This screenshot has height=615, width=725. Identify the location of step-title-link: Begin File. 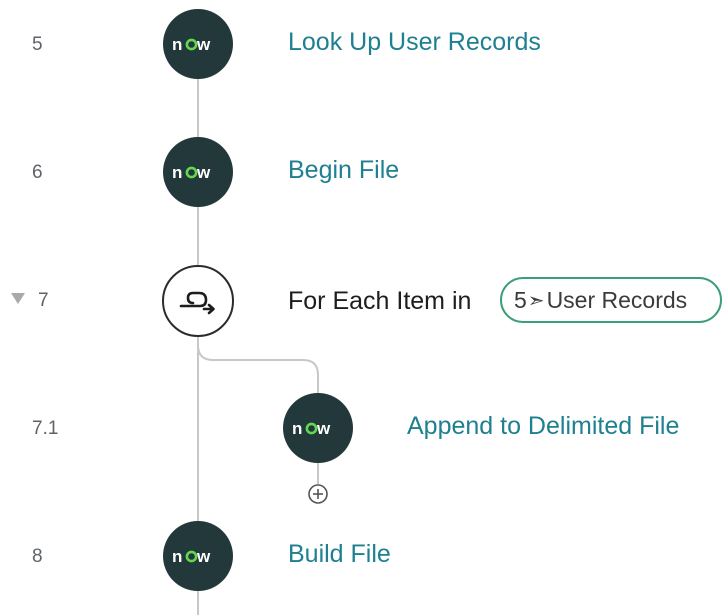
(343, 170).